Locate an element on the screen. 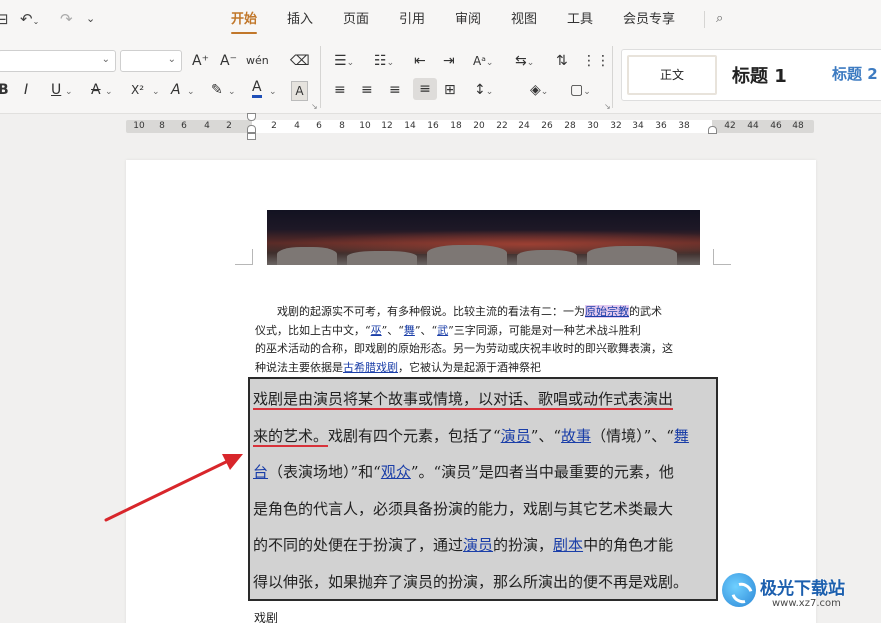  font-color-dropdown-icon: ⌄ is located at coordinates (273, 91).